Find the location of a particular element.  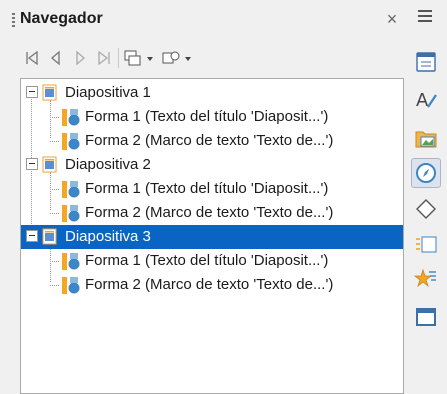

animation-icon is located at coordinates (425, 278).